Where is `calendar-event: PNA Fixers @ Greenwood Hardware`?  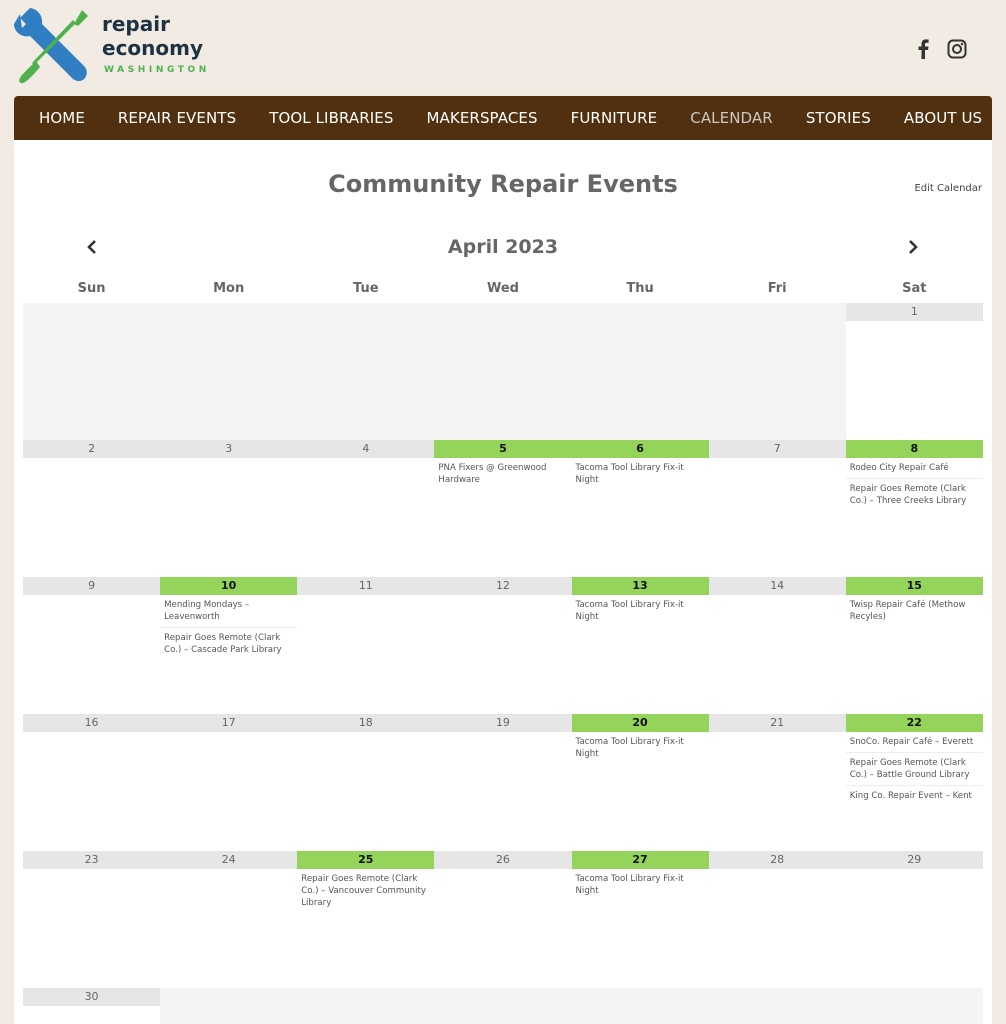 calendar-event: PNA Fixers @ Greenwood Hardware is located at coordinates (502, 474).